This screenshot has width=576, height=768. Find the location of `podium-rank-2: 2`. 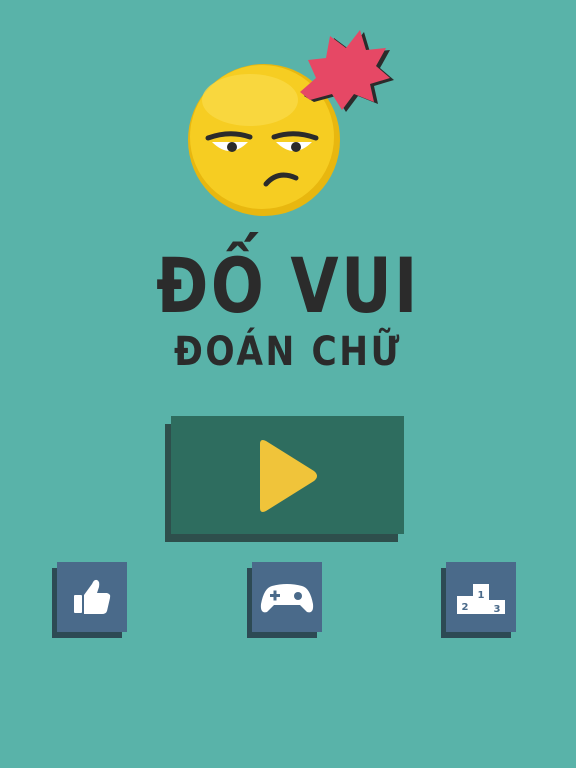

podium-rank-2: 2 is located at coordinates (465, 607).